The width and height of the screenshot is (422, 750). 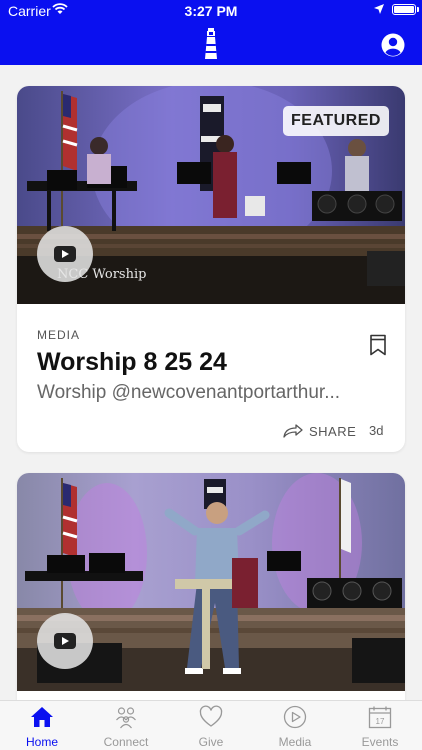 What do you see at coordinates (211, 43) in the screenshot?
I see `lighthouse-logo-icon` at bounding box center [211, 43].